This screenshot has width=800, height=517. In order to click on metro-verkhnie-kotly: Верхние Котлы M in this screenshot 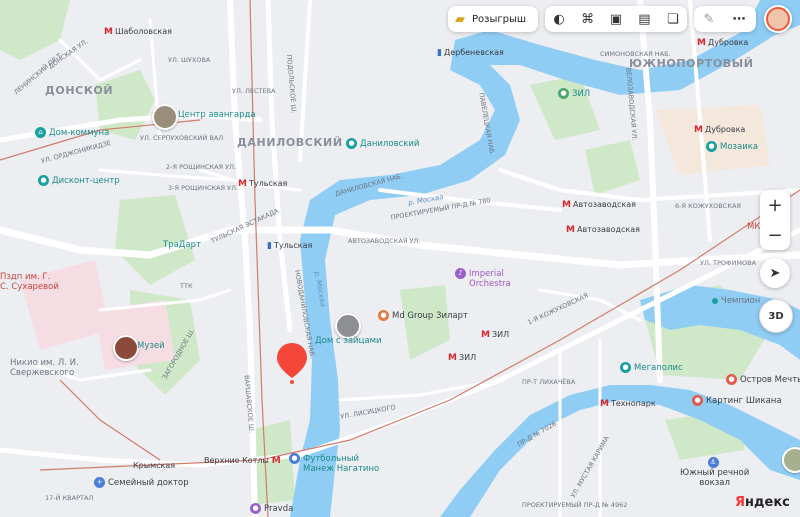, I will do `click(243, 461)`.